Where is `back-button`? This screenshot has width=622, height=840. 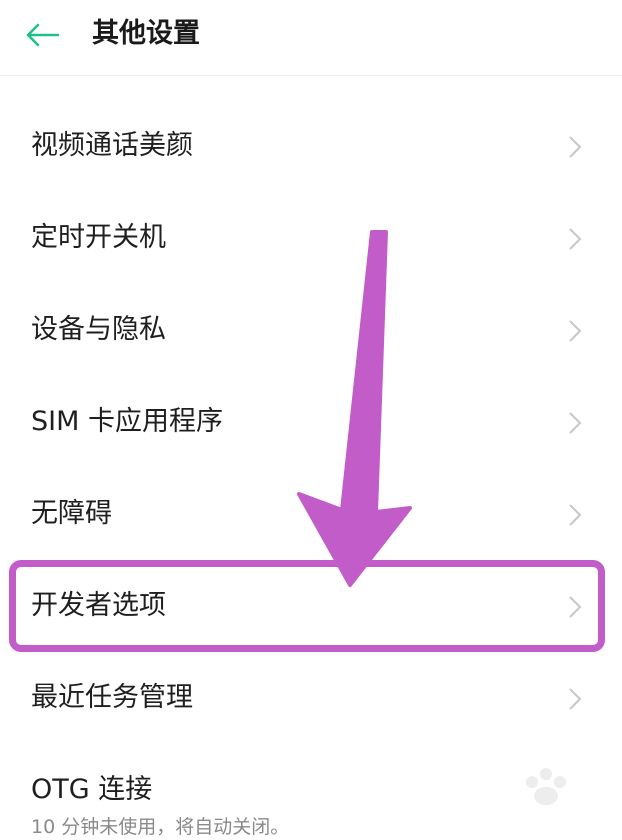
back-button is located at coordinates (42, 35).